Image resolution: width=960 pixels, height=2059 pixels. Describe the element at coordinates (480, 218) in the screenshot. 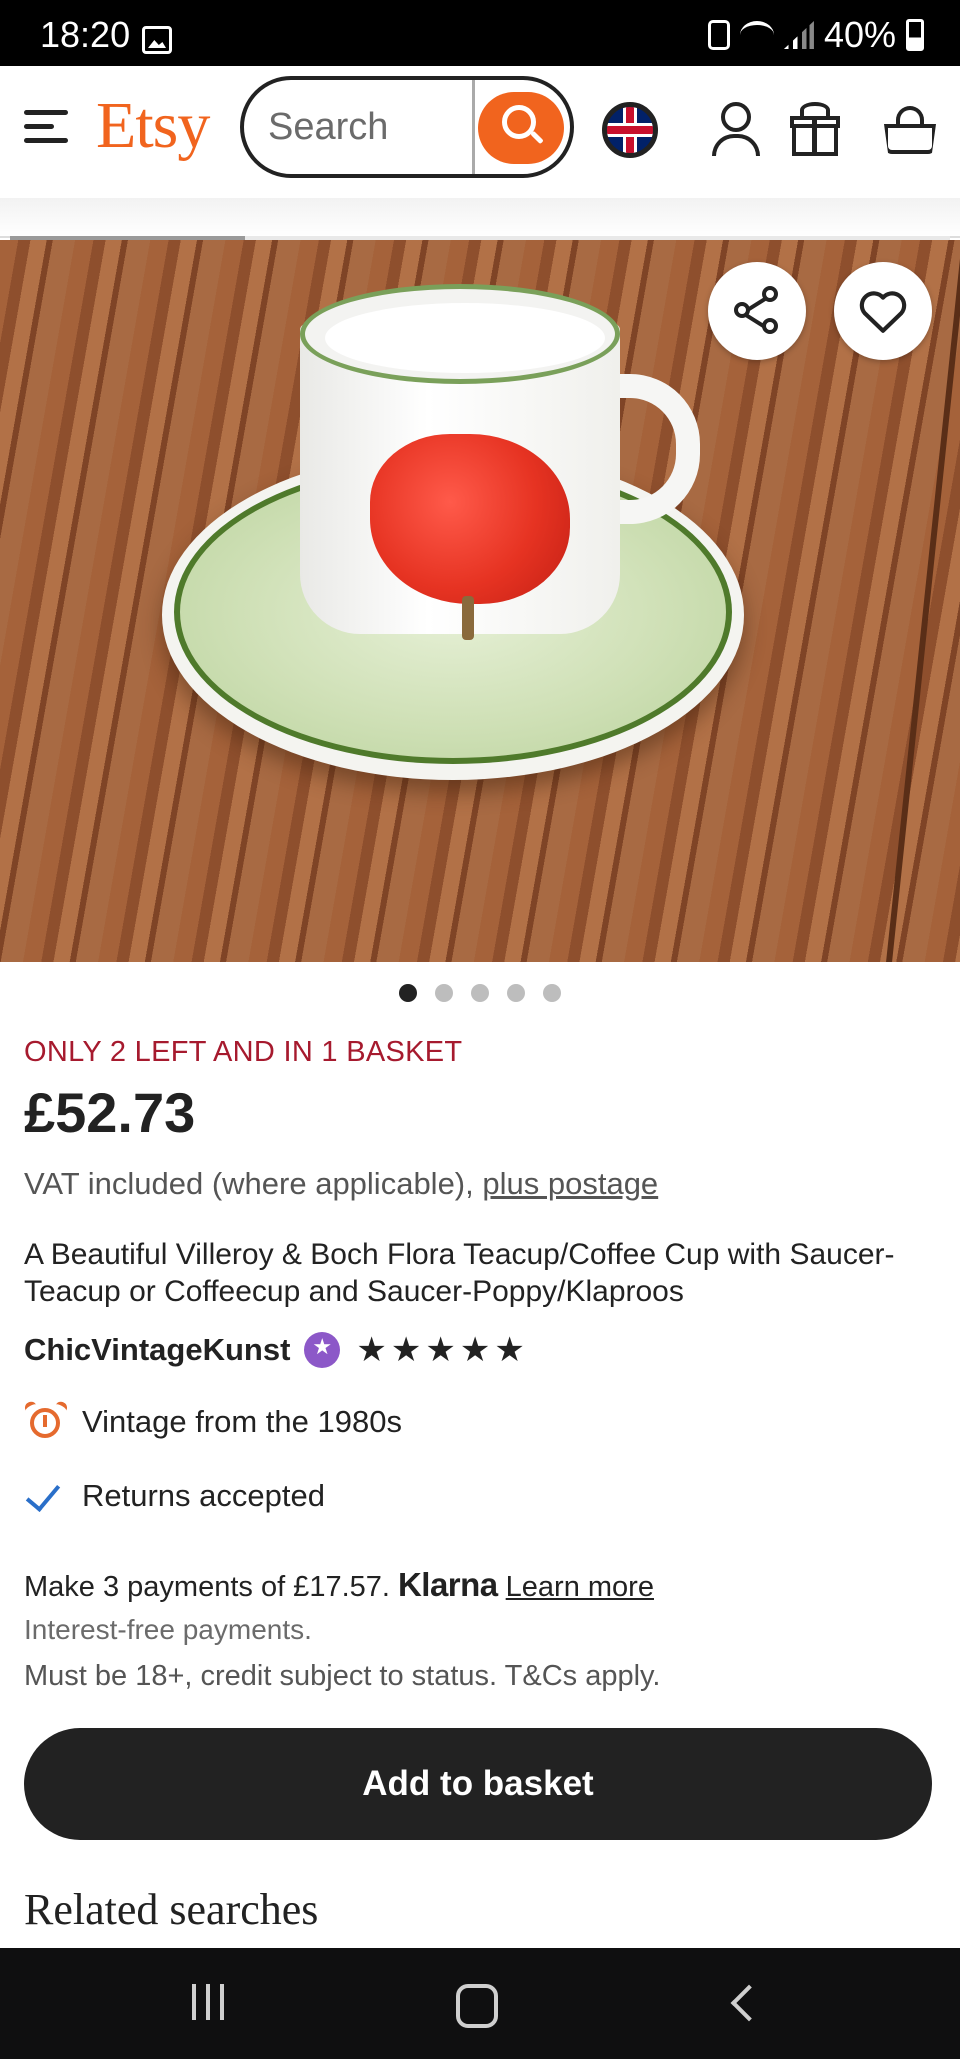

I see `header-shadow` at that location.